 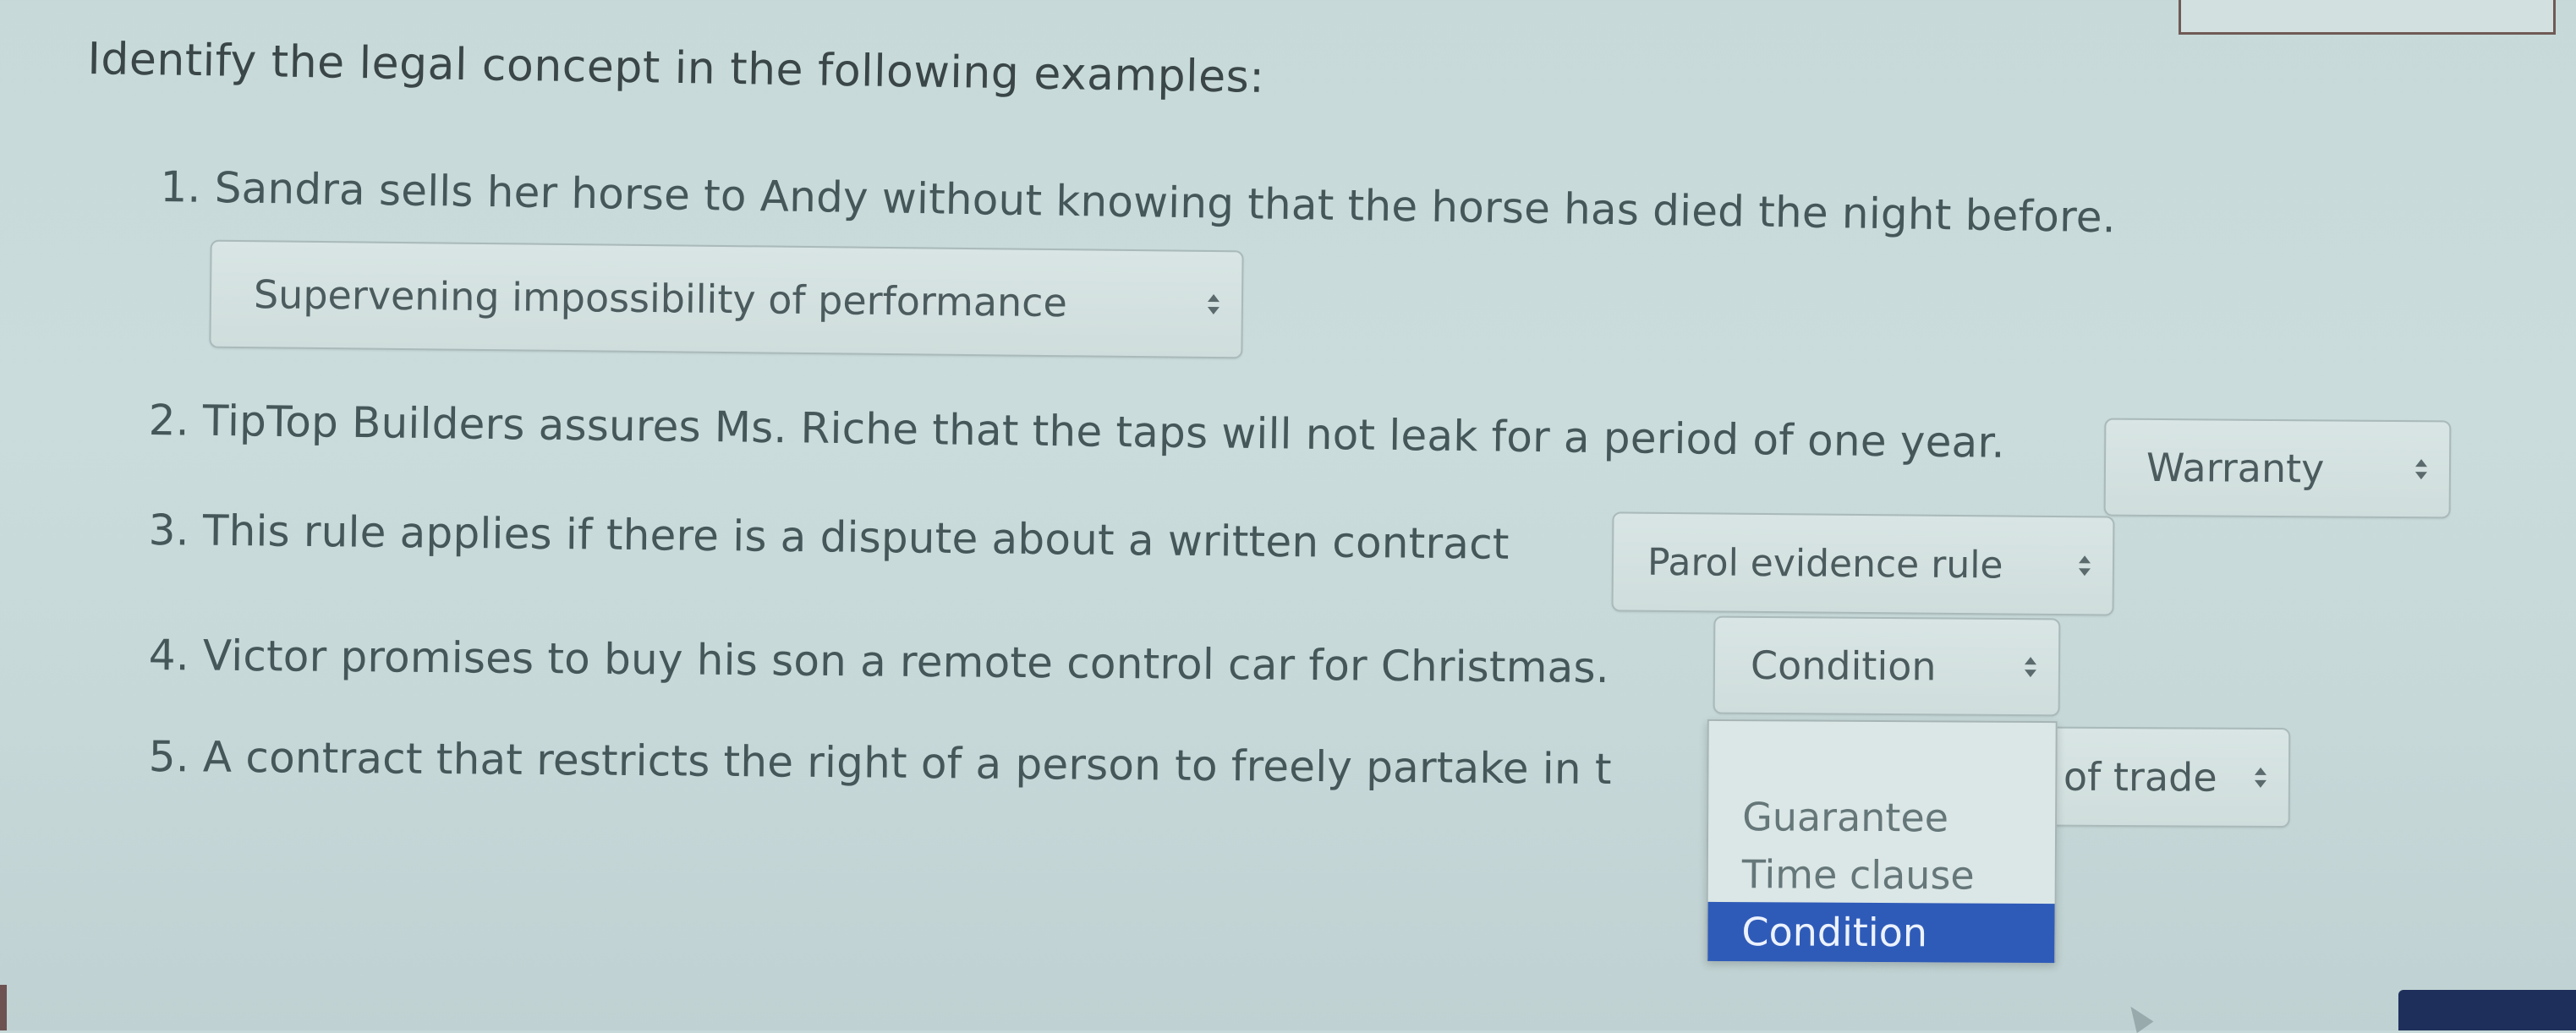 I want to click on question-2-select: Warranty, so click(x=2277, y=468).